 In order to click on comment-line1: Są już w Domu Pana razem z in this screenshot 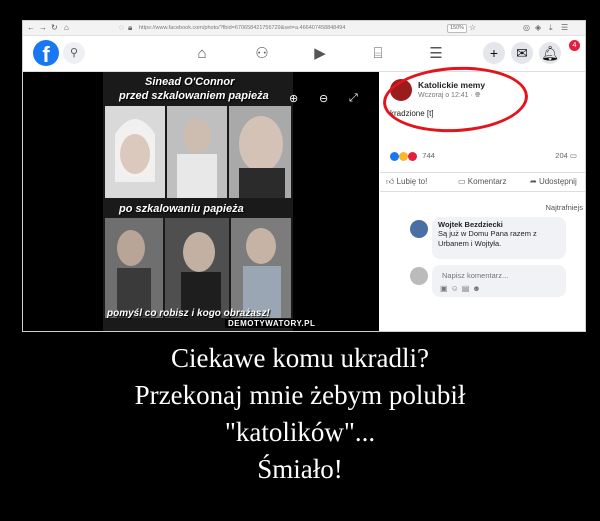, I will do `click(487, 233)`.